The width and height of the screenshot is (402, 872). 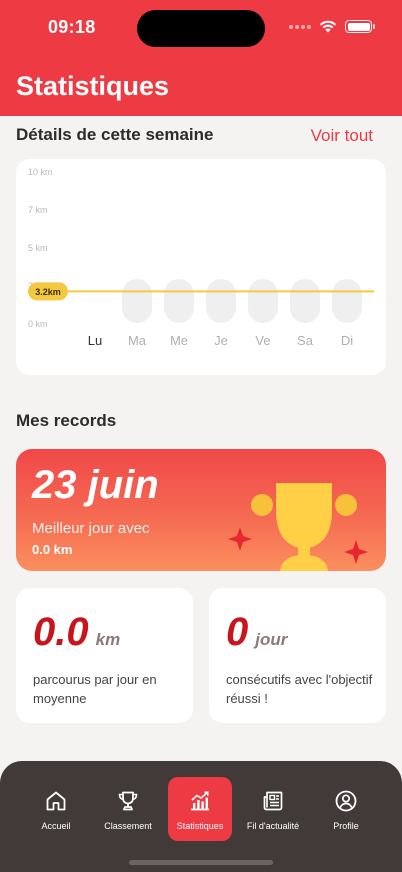 What do you see at coordinates (38, 324) in the screenshot?
I see `y-tick-label: 0 km` at bounding box center [38, 324].